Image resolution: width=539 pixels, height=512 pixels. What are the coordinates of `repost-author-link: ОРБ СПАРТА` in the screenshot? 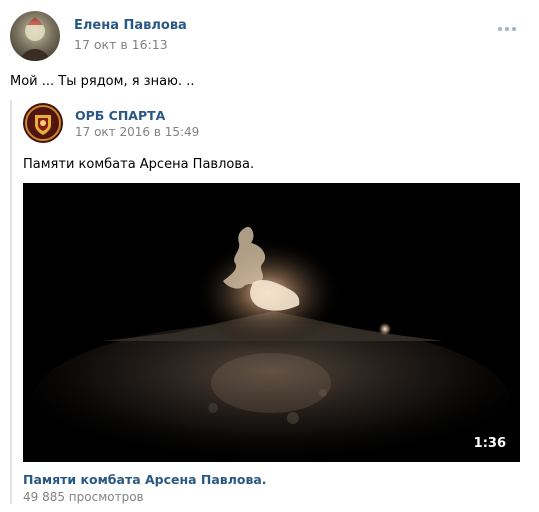 It's located at (120, 115).